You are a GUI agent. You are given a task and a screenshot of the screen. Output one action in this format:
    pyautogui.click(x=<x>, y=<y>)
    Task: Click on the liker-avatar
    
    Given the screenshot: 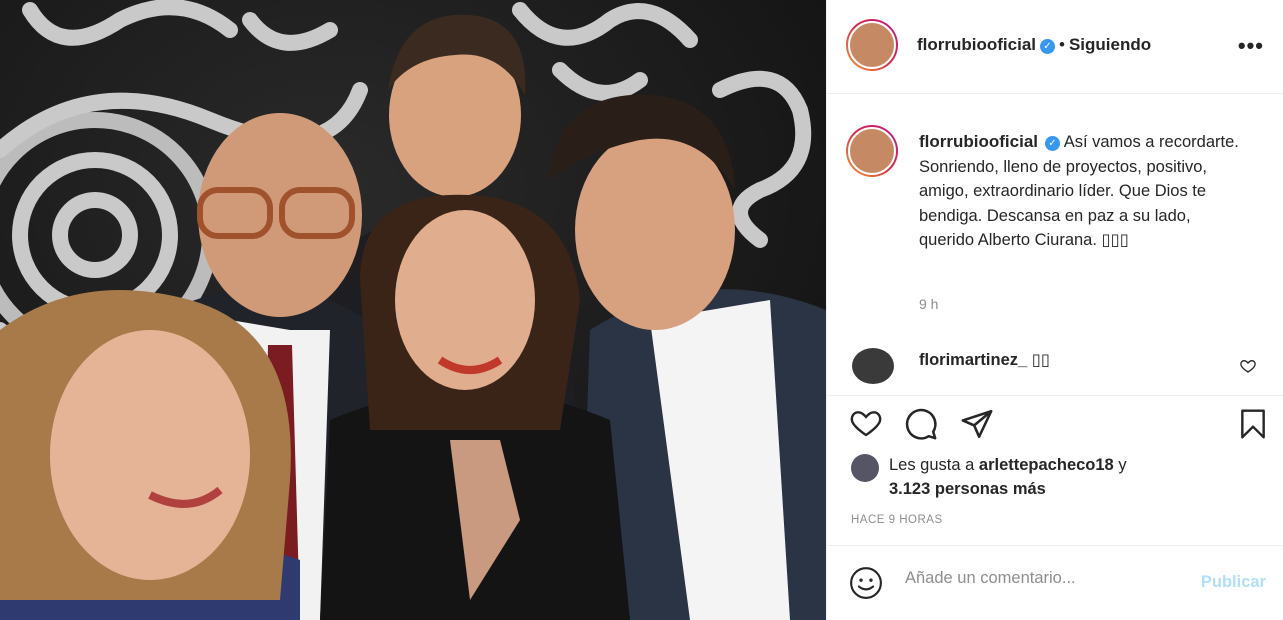 What is the action you would take?
    pyautogui.click(x=865, y=468)
    